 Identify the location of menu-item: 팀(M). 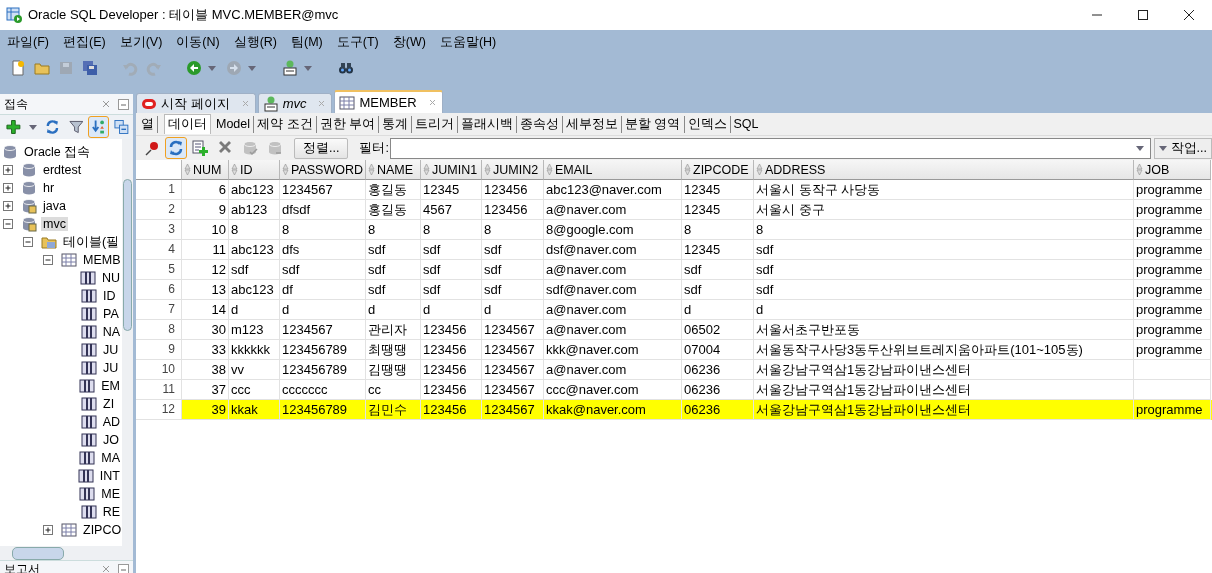
(307, 42).